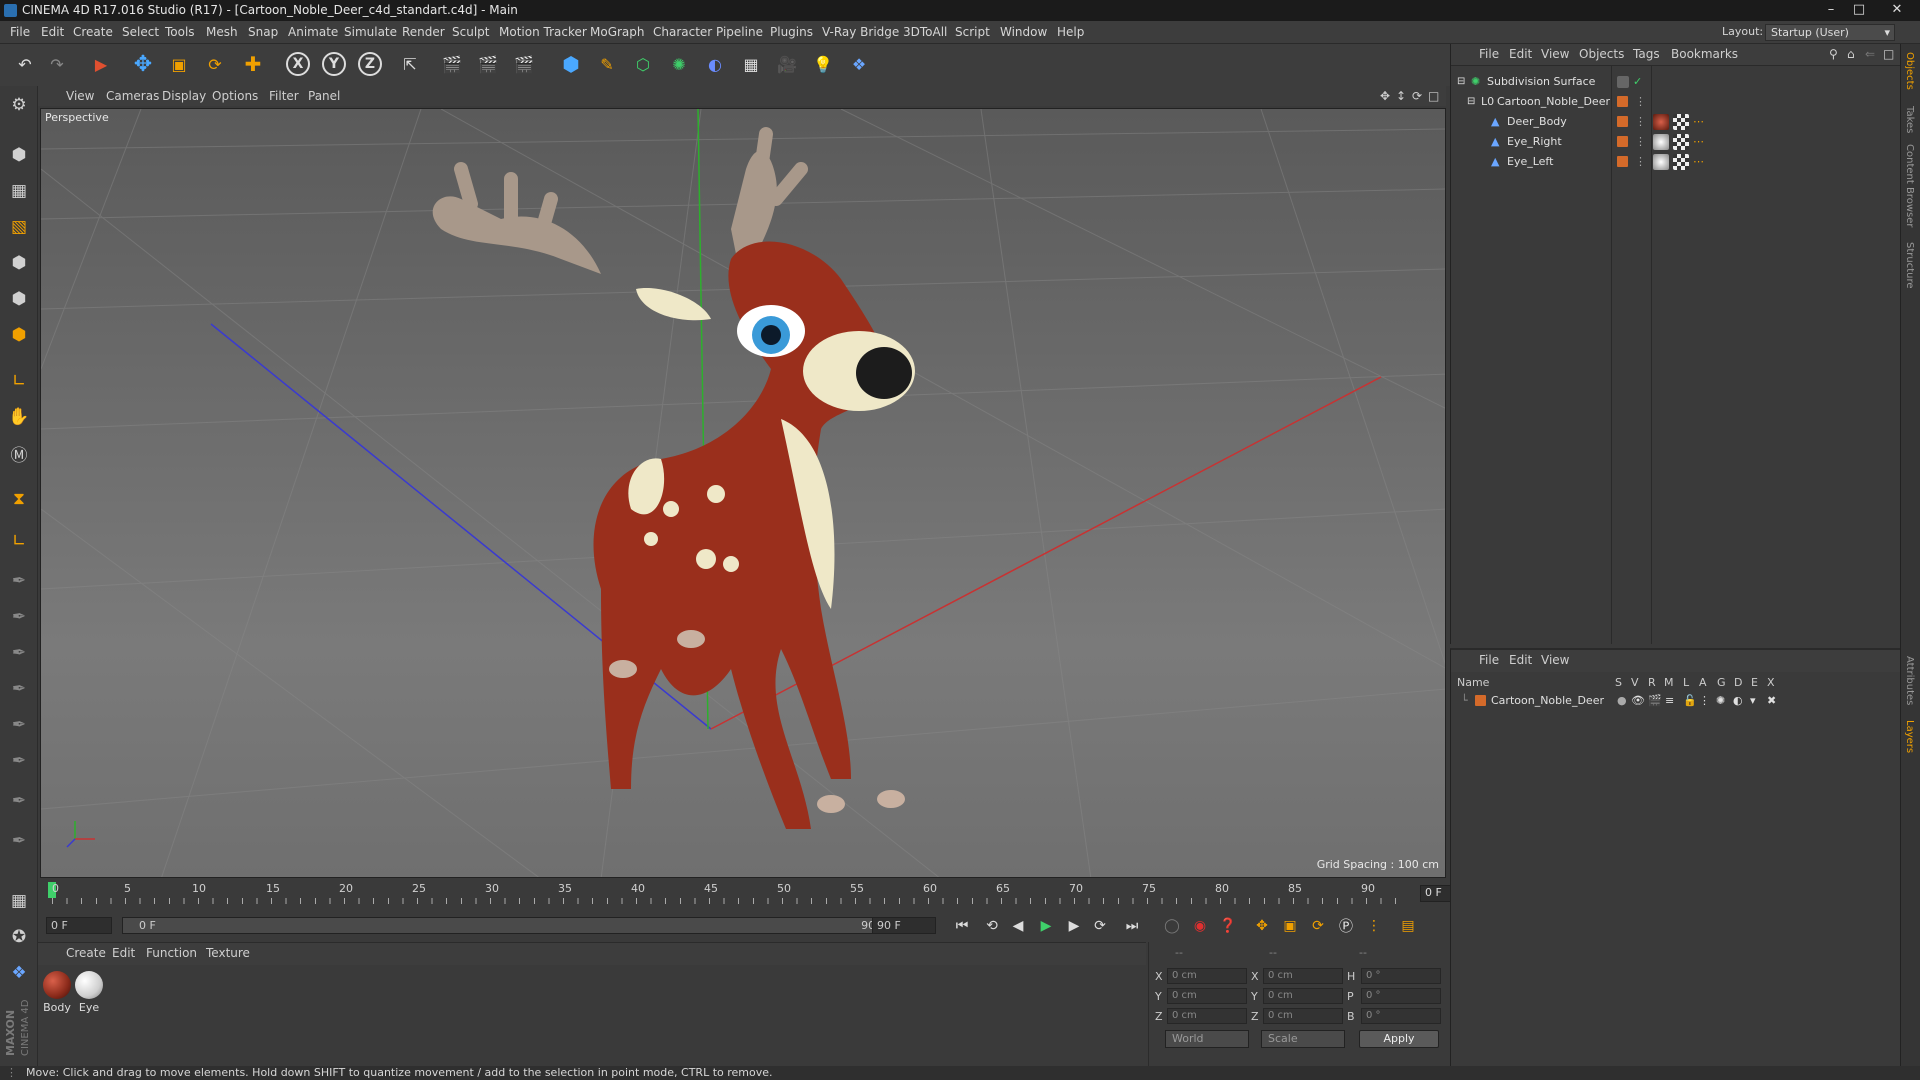 The height and width of the screenshot is (1080, 1920). I want to click on key-position-icon: ✥, so click(1262, 926).